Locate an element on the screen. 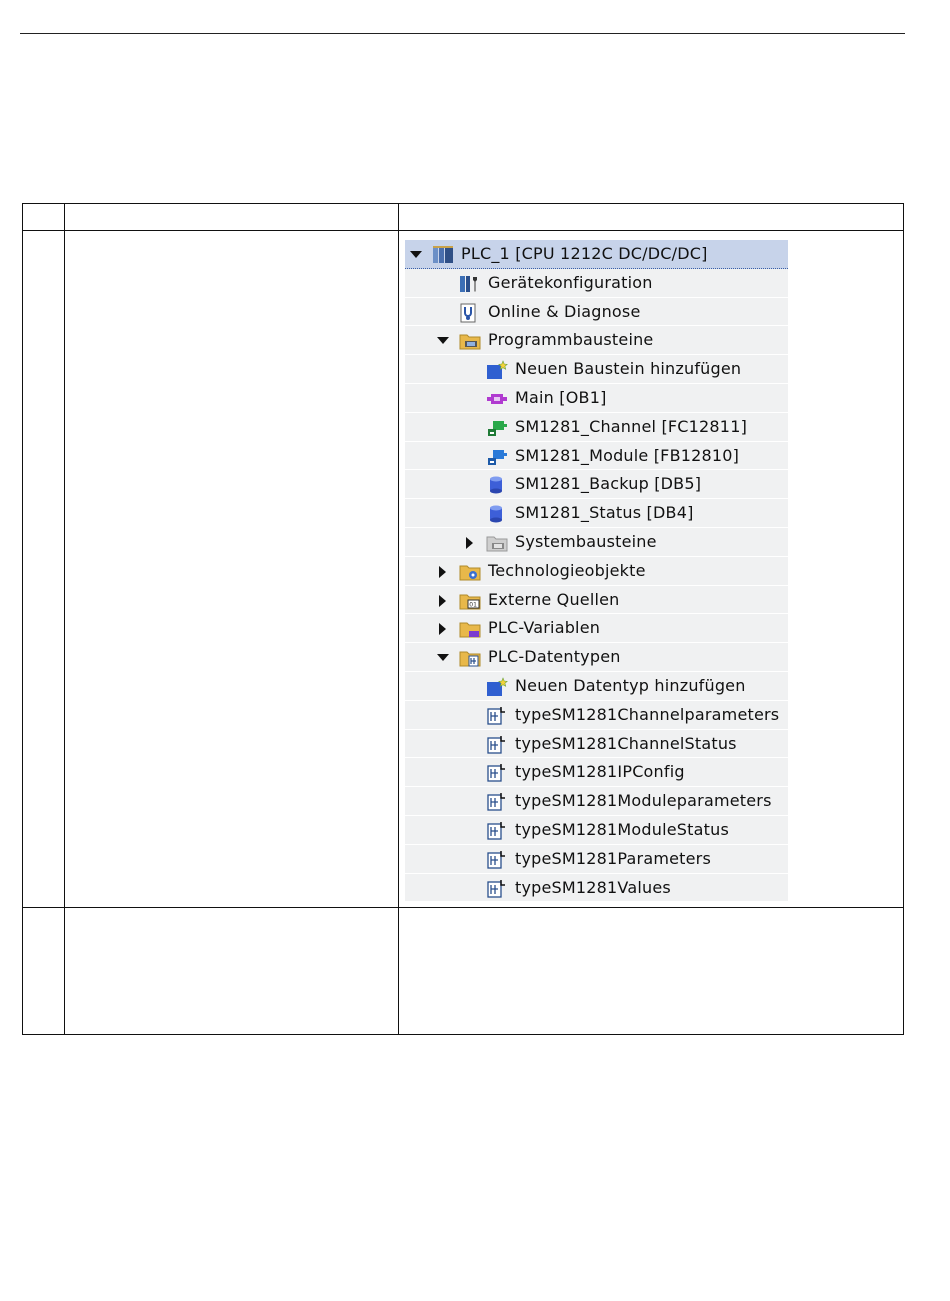  header-cell-step is located at coordinates (43, 217).